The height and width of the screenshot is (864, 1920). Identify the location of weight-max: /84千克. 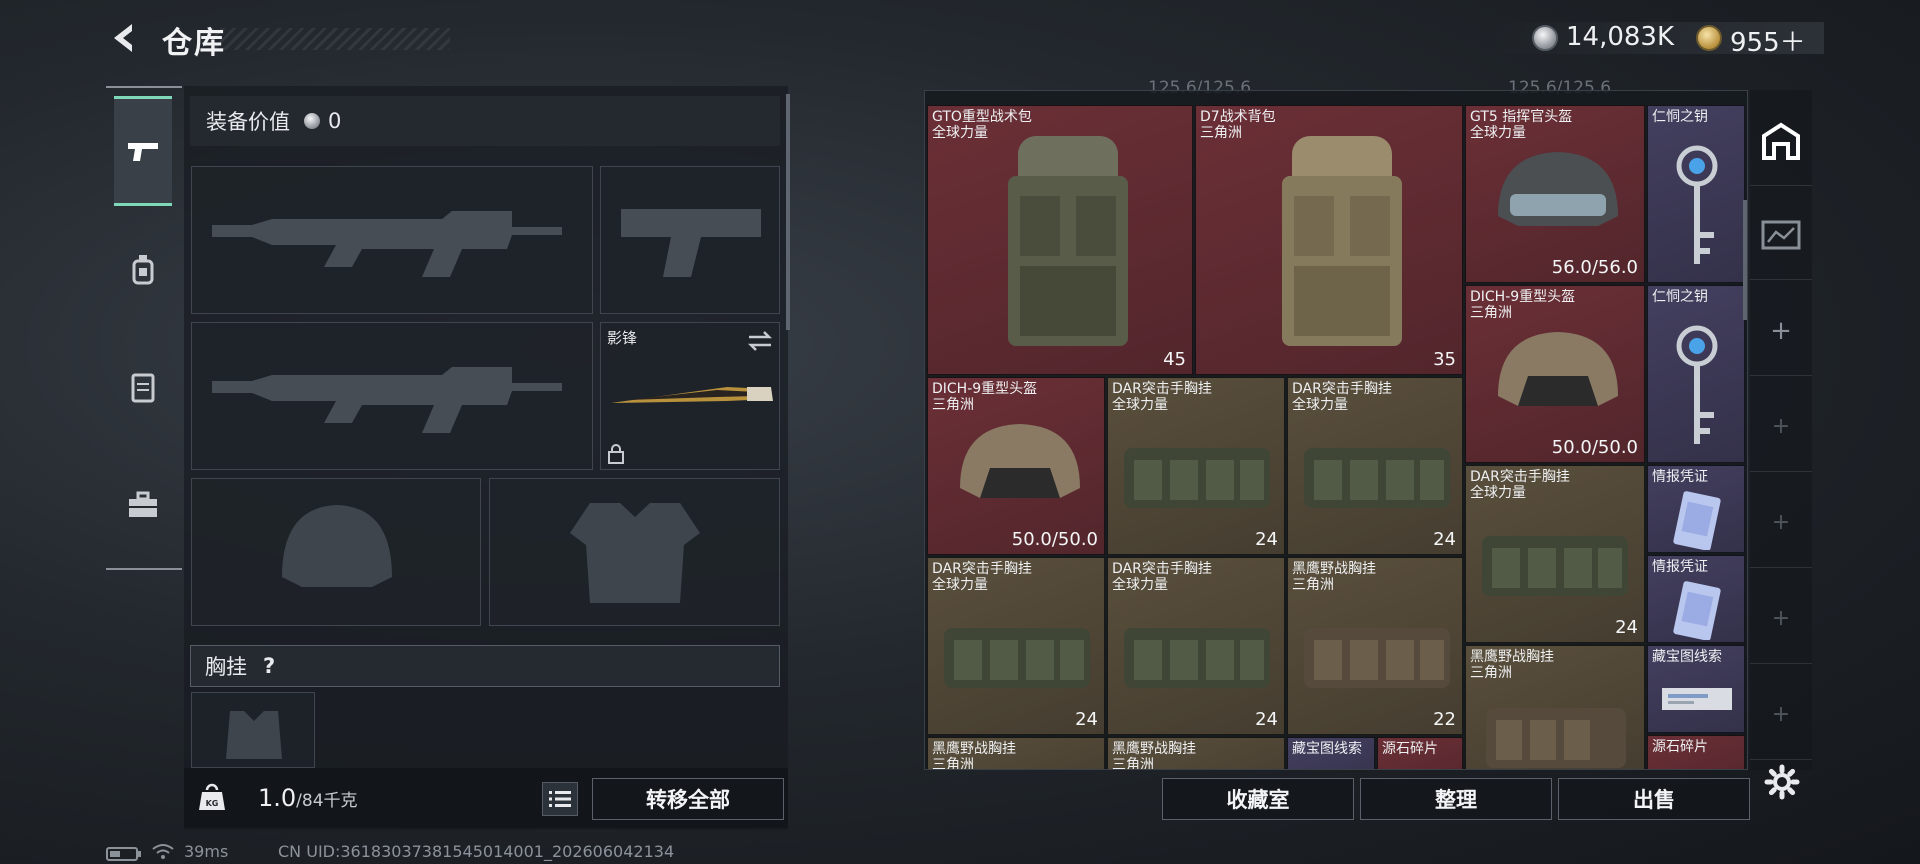
(327, 801).